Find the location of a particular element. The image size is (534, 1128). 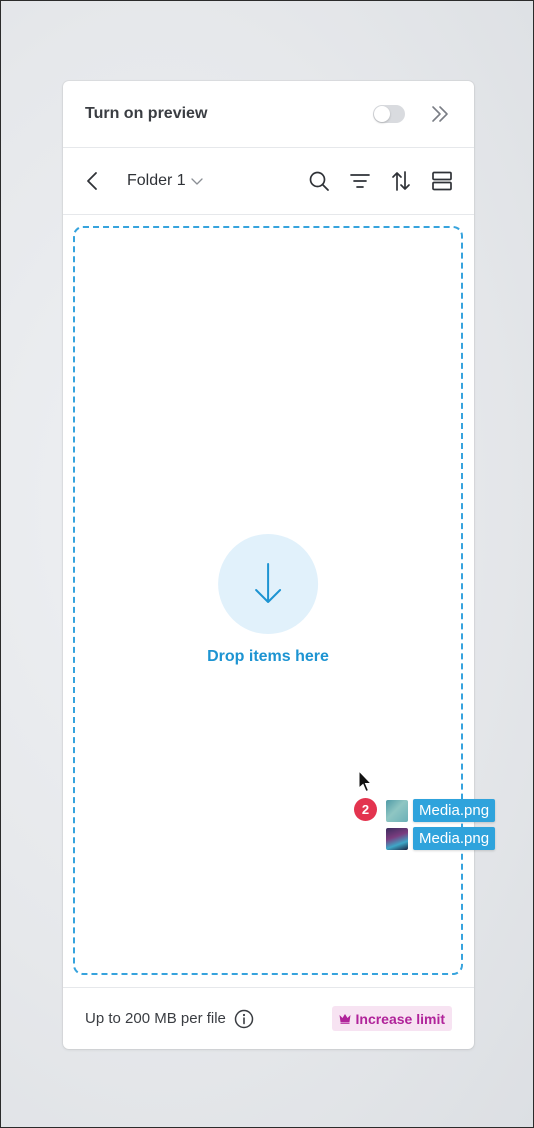

list-view-icon is located at coordinates (442, 181).